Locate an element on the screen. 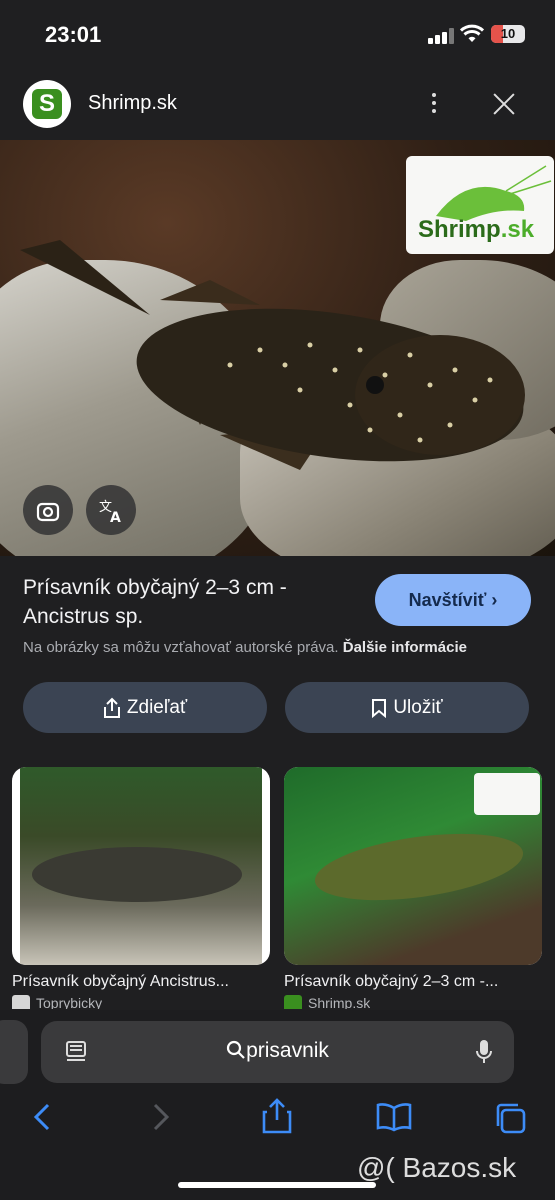  share-button: Zdieľať is located at coordinates (145, 707).